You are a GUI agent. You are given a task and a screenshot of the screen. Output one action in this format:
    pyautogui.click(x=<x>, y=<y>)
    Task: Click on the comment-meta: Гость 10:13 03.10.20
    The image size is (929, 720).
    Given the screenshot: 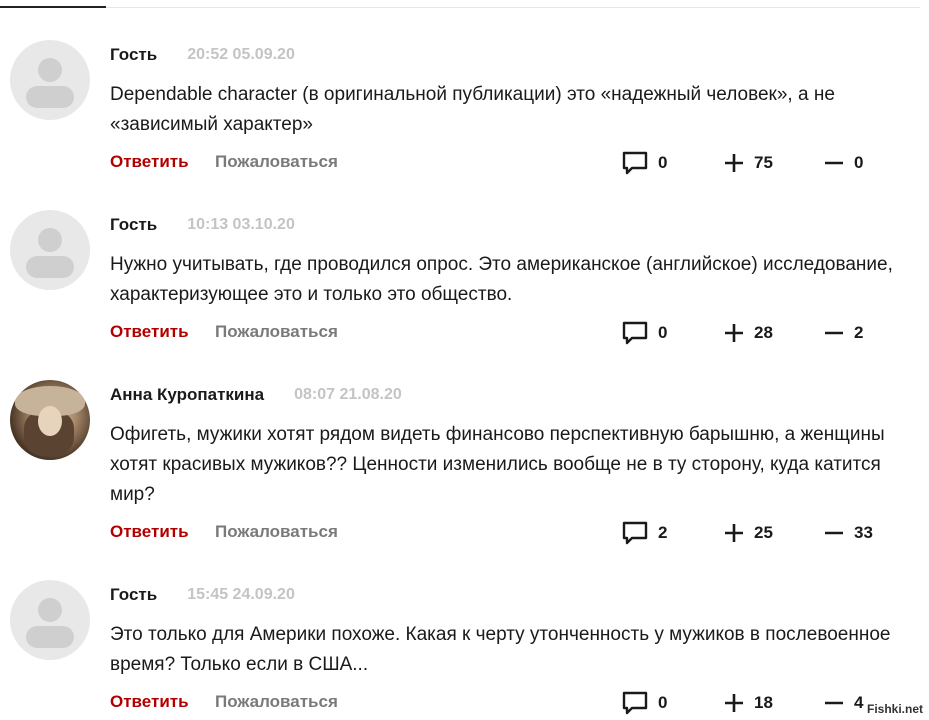 What is the action you would take?
    pyautogui.click(x=202, y=225)
    